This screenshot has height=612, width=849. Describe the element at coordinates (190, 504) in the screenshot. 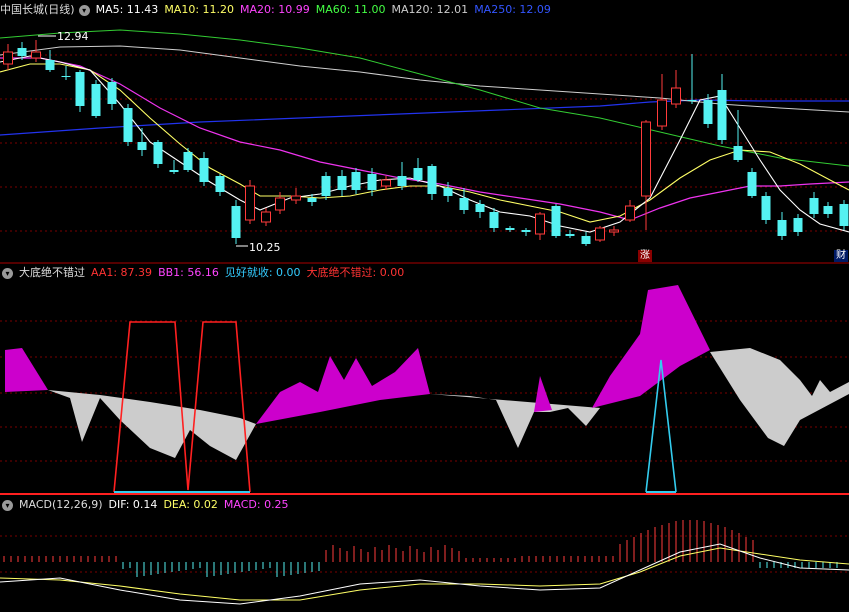

I see `dea-label: DEA: 0.02` at that location.